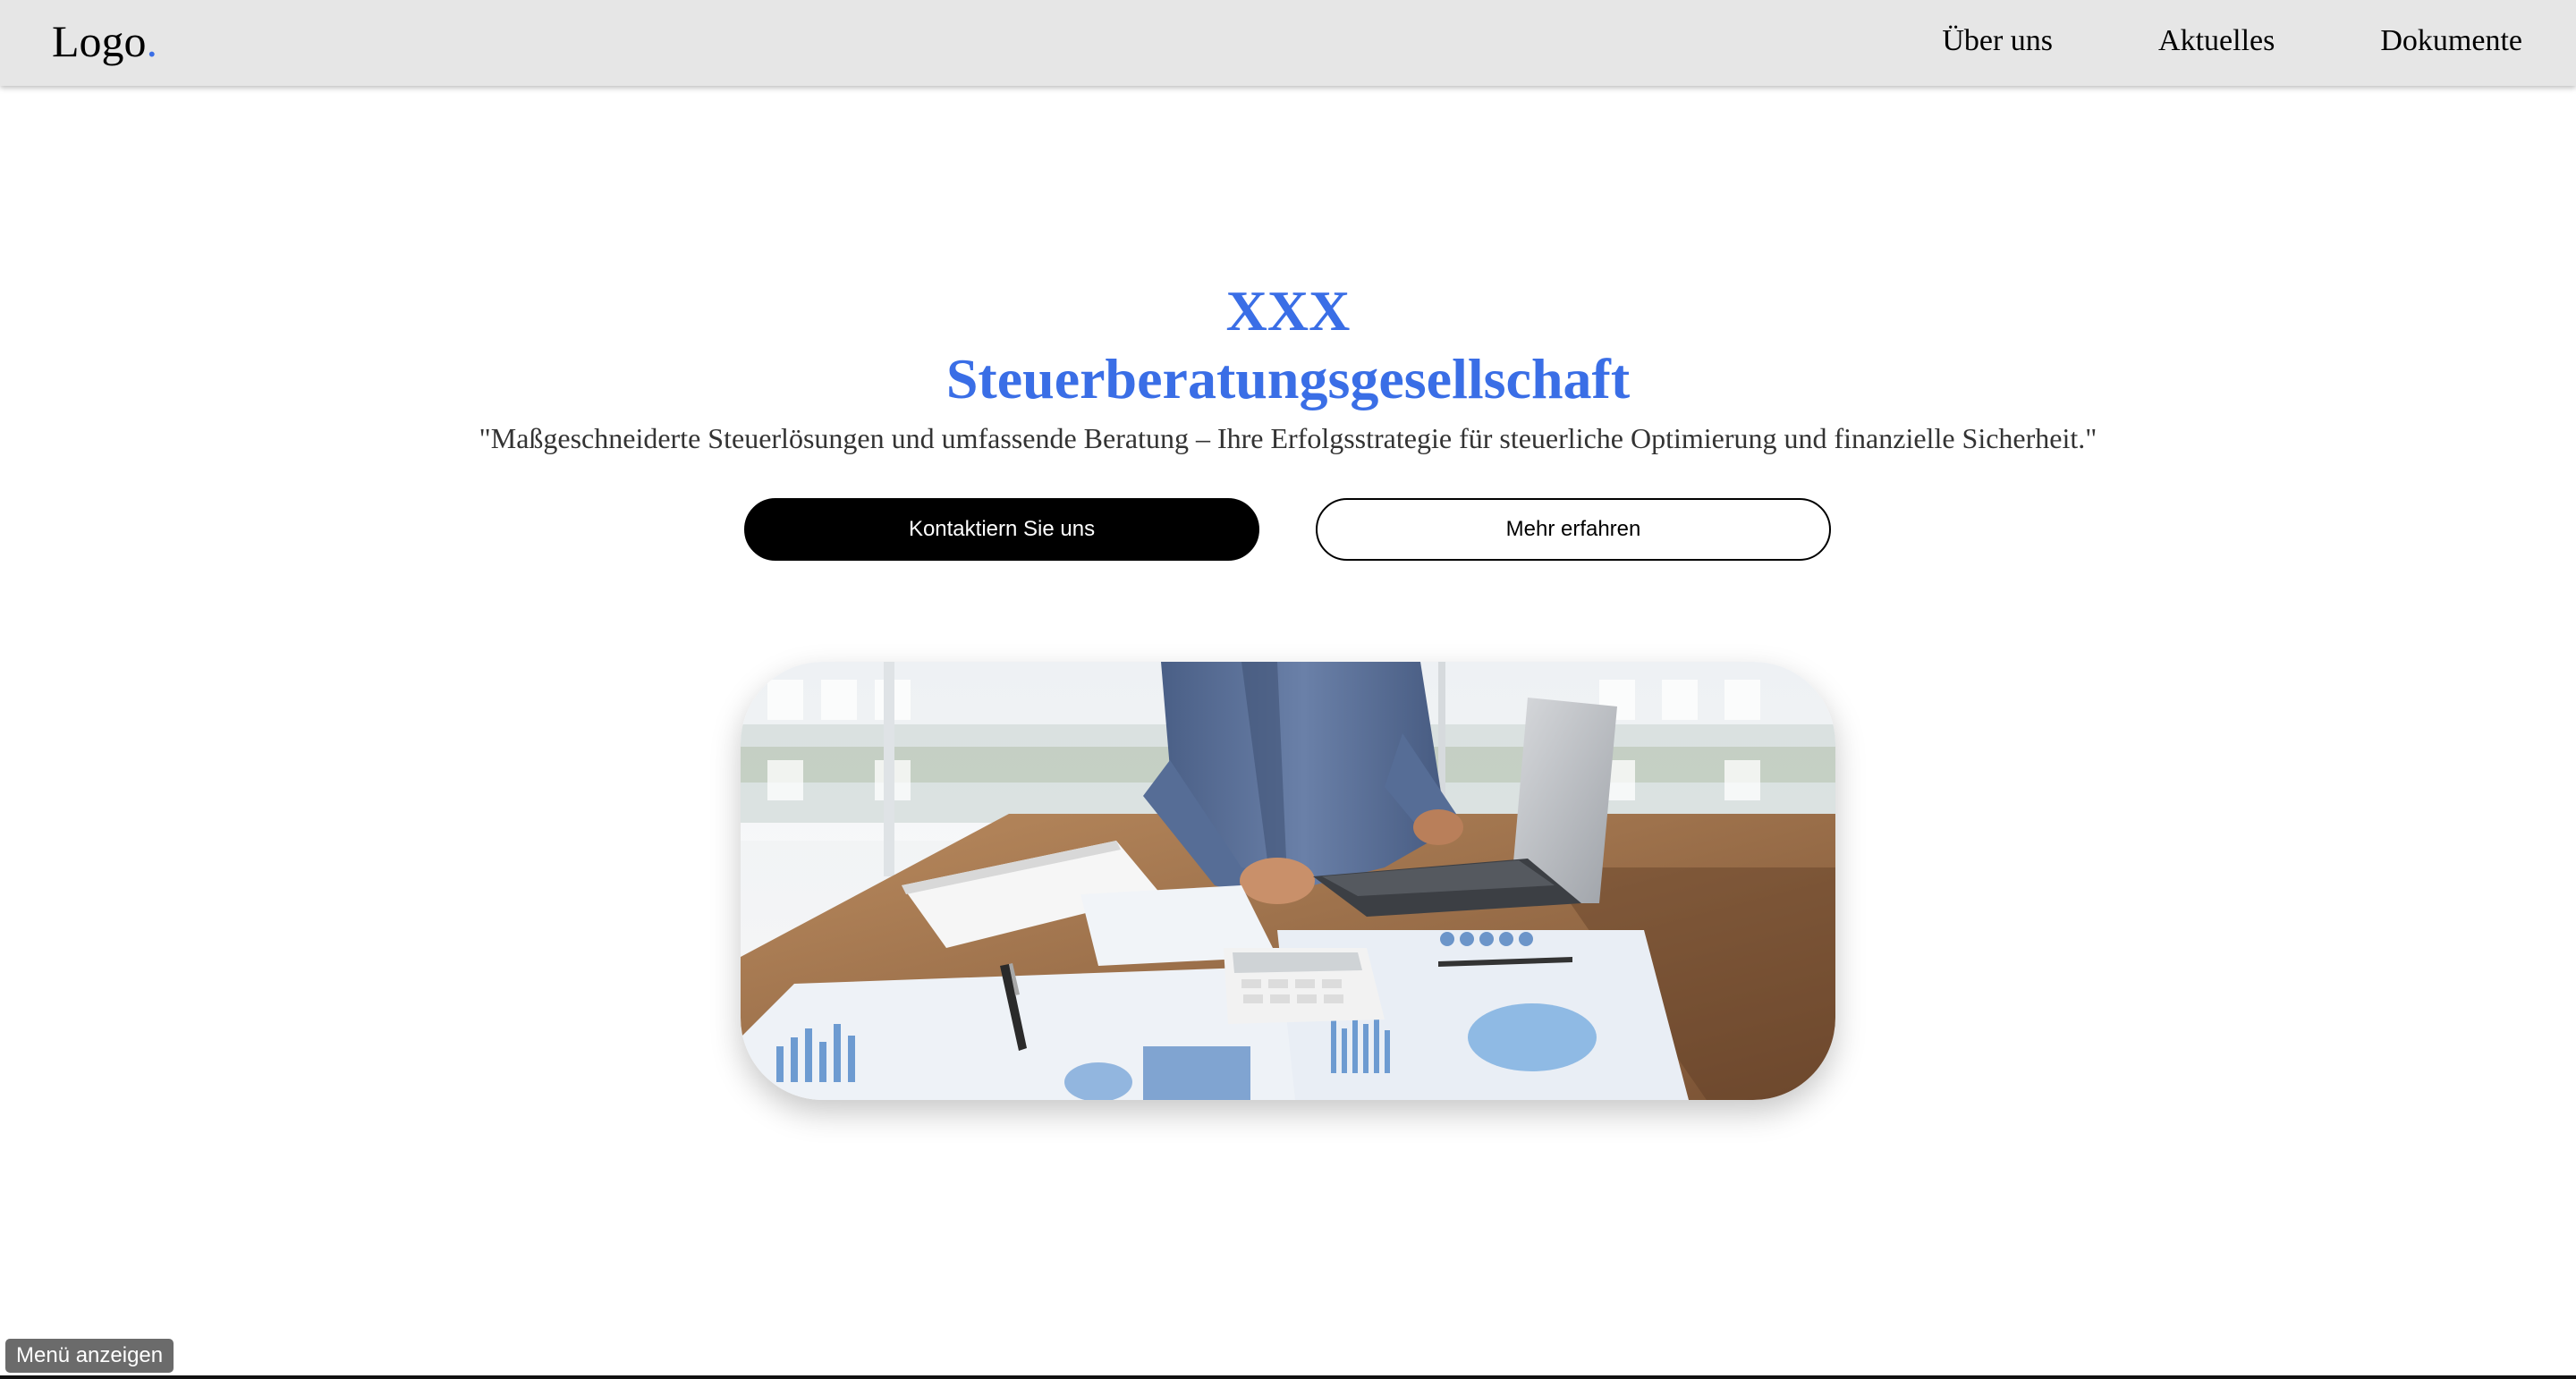 The image size is (2576, 1379). I want to click on logo: Logo., so click(104, 41).